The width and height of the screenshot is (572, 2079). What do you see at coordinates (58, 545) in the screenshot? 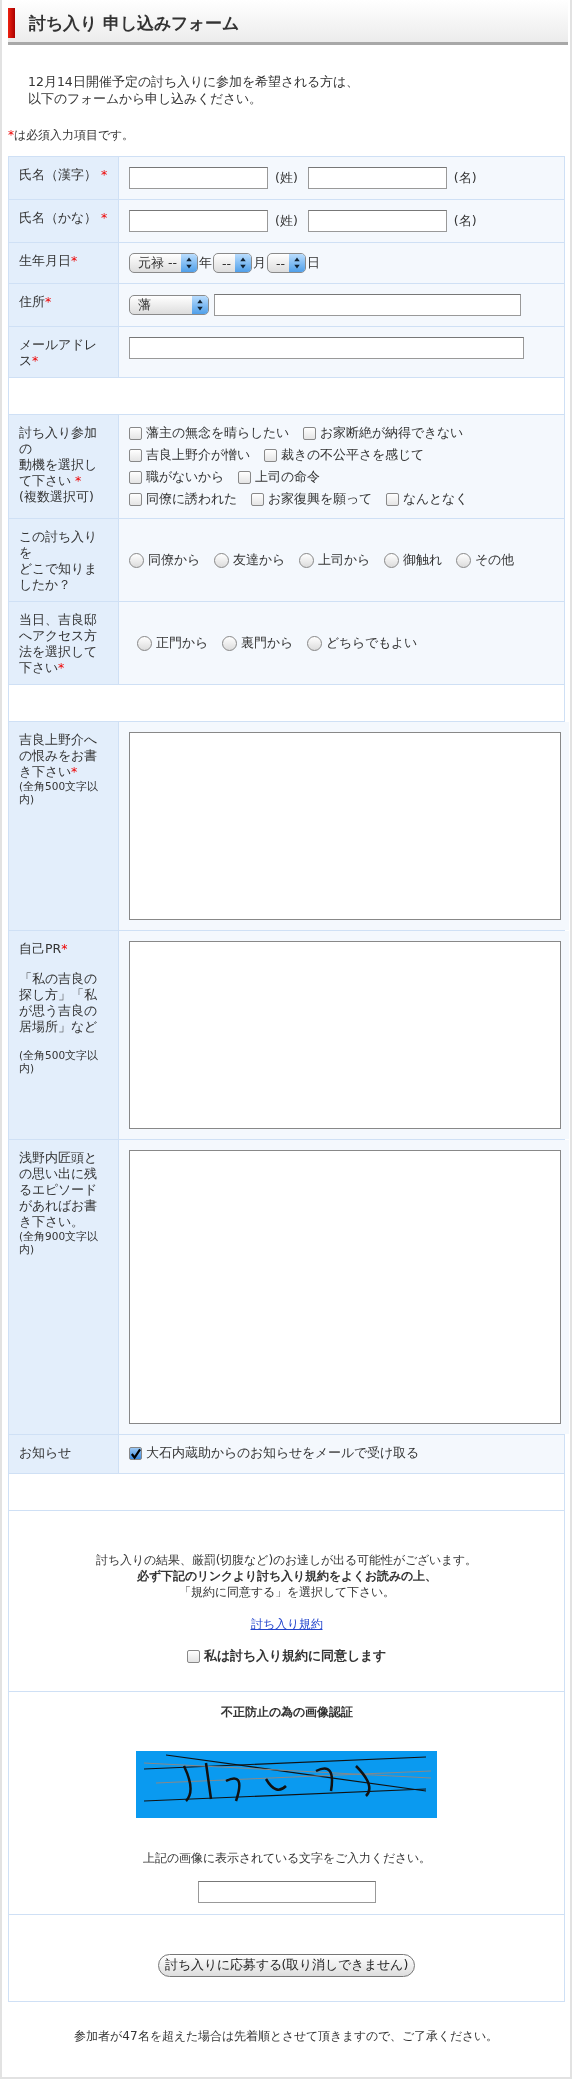
I see `field-label: この討ち入りを` at bounding box center [58, 545].